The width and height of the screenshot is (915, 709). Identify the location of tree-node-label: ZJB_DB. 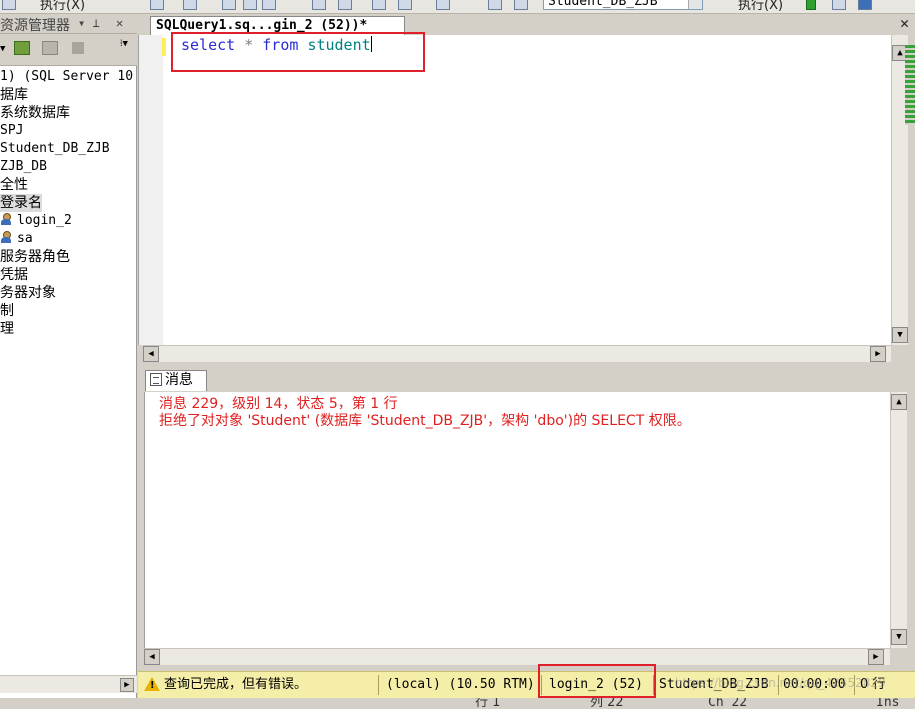
(23, 166).